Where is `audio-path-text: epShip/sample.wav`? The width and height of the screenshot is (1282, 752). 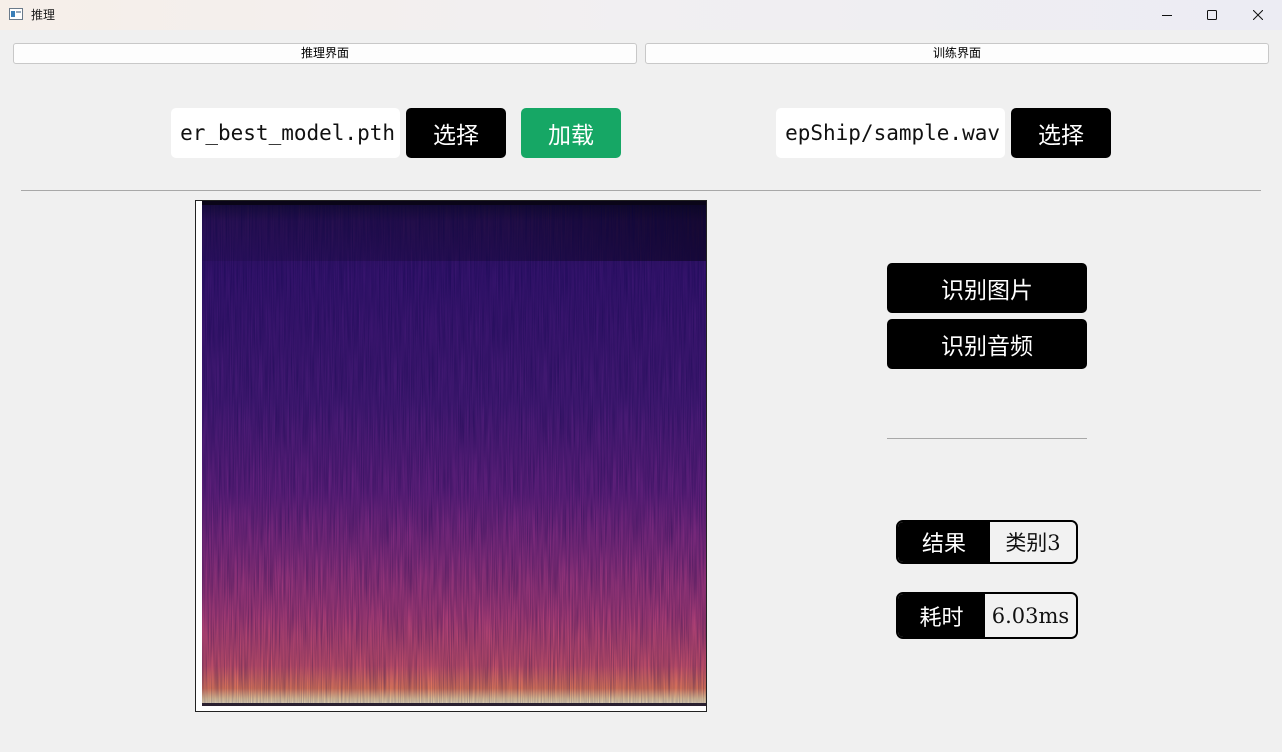 audio-path-text: epShip/sample.wav is located at coordinates (892, 133).